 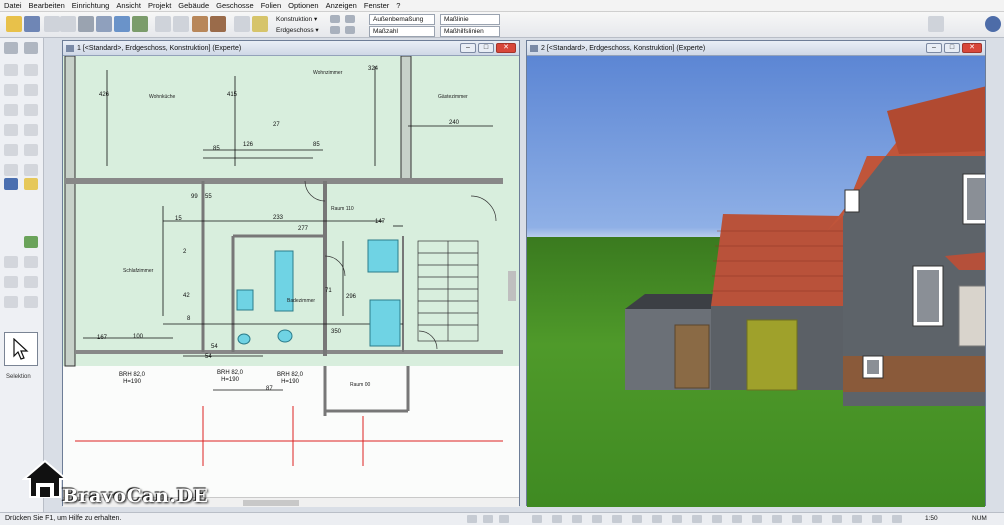 What do you see at coordinates (677, 519) in the screenshot?
I see `render-icon` at bounding box center [677, 519].